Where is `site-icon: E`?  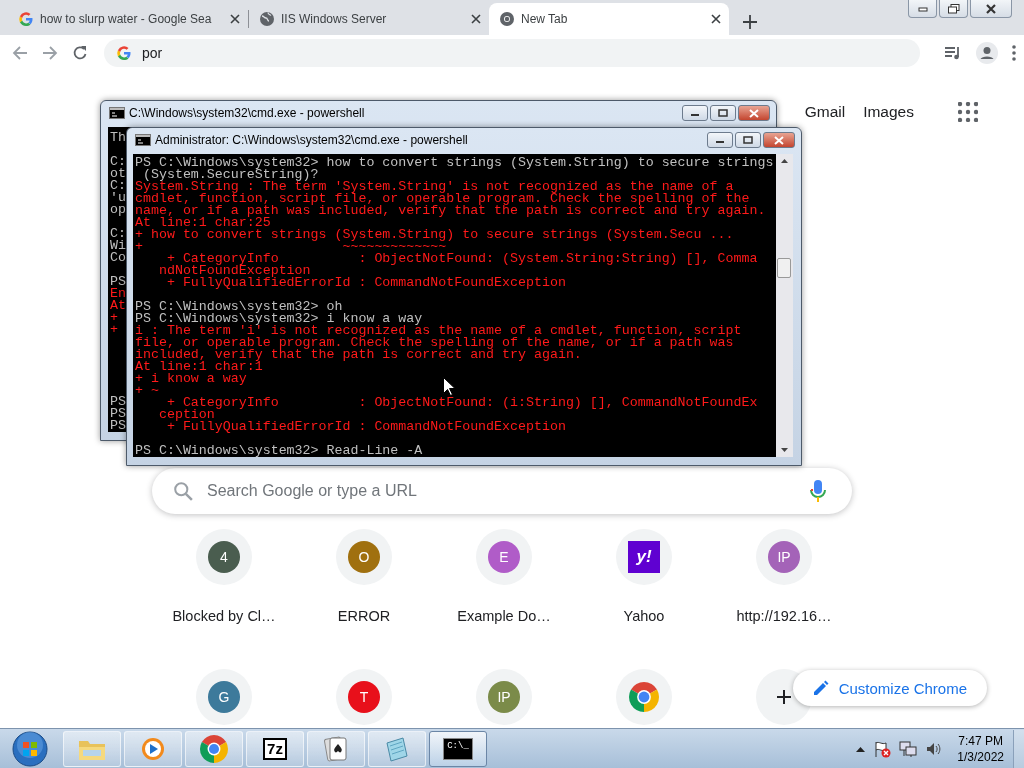
site-icon: E is located at coordinates (504, 557).